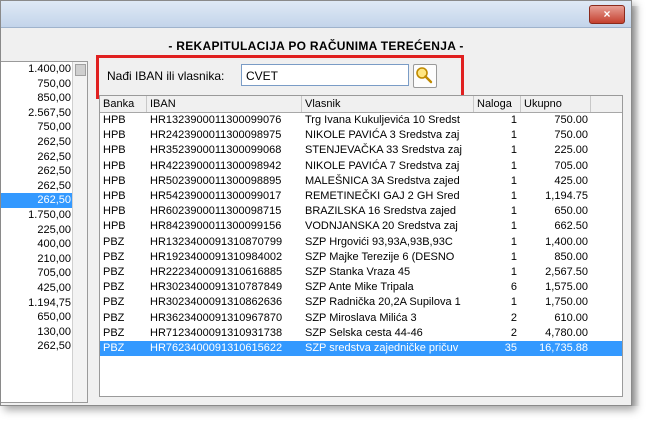  What do you see at coordinates (388, 104) in the screenshot?
I see `column-header-vlasnik: Vlasnik` at bounding box center [388, 104].